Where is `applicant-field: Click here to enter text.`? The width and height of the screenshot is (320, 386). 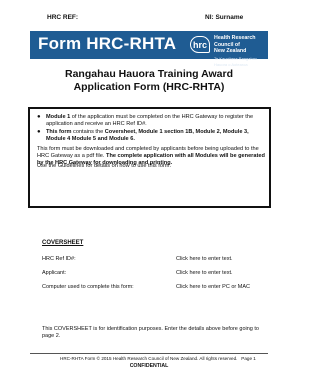 applicant-field: Click here to enter text. is located at coordinates (204, 273).